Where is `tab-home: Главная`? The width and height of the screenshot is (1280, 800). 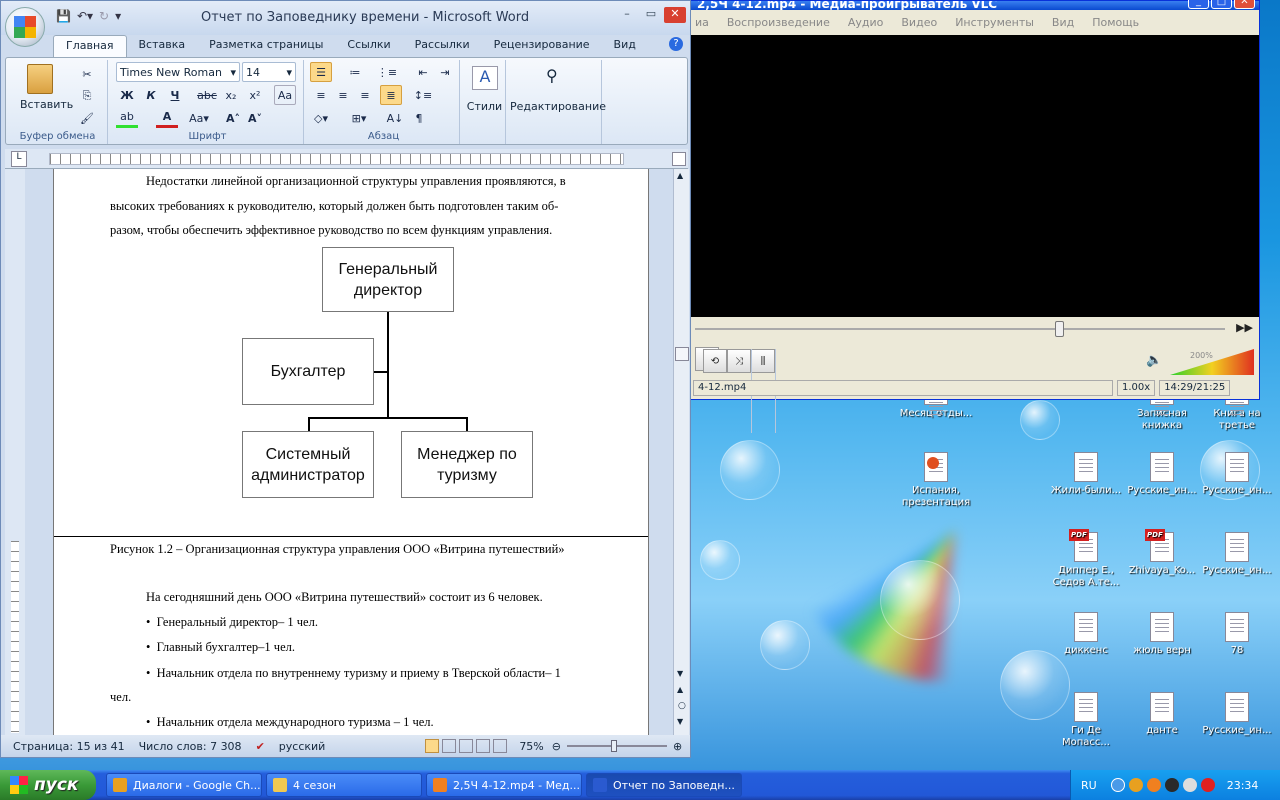 tab-home: Главная is located at coordinates (90, 46).